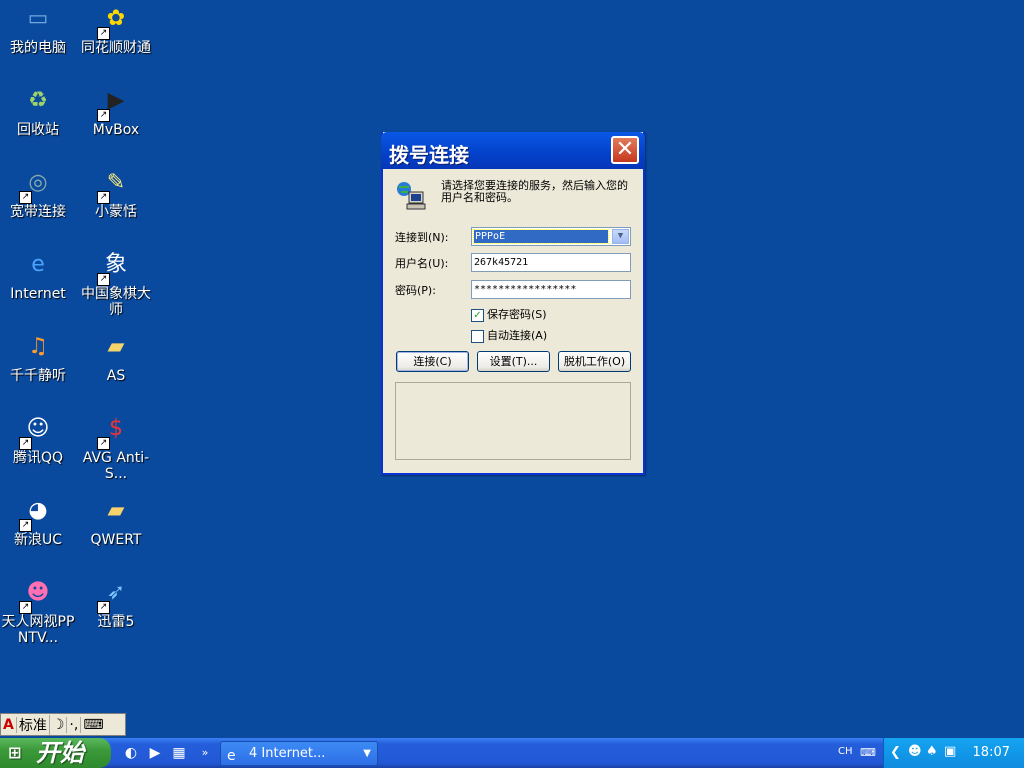  I want to click on desktop-icon-label: 迅雷5, so click(116, 622).